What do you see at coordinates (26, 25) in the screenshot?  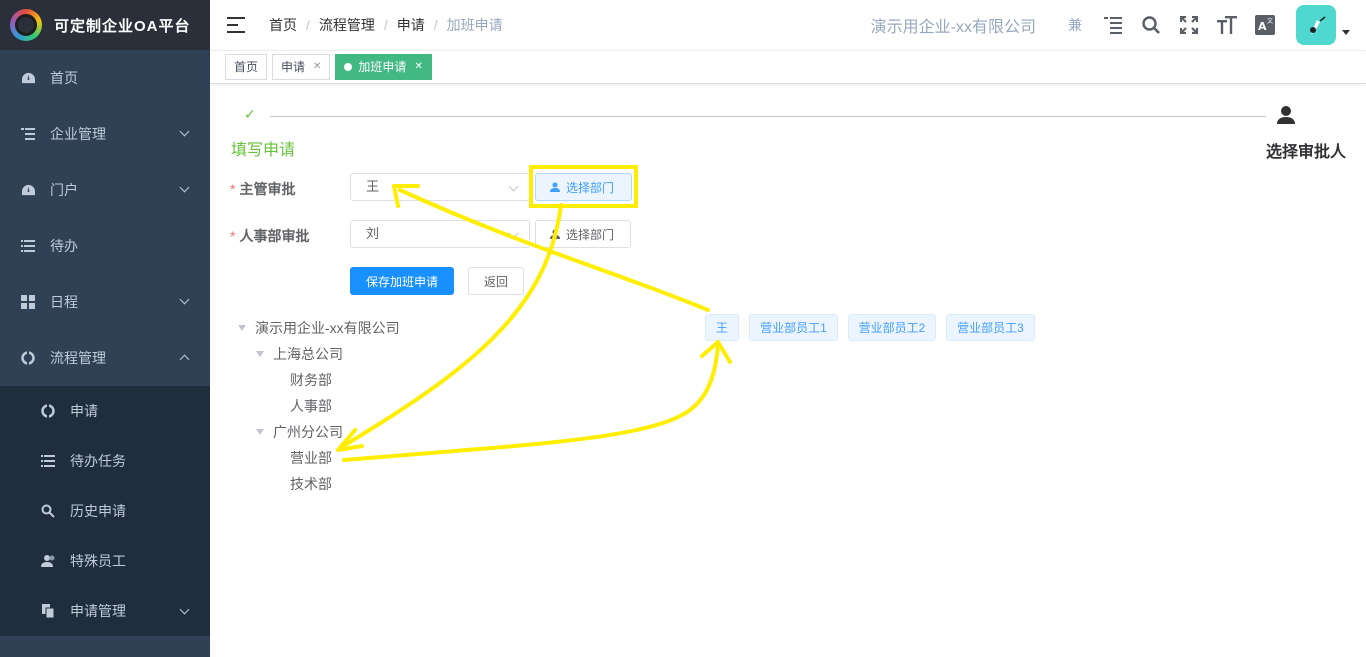 I see `logo-icon` at bounding box center [26, 25].